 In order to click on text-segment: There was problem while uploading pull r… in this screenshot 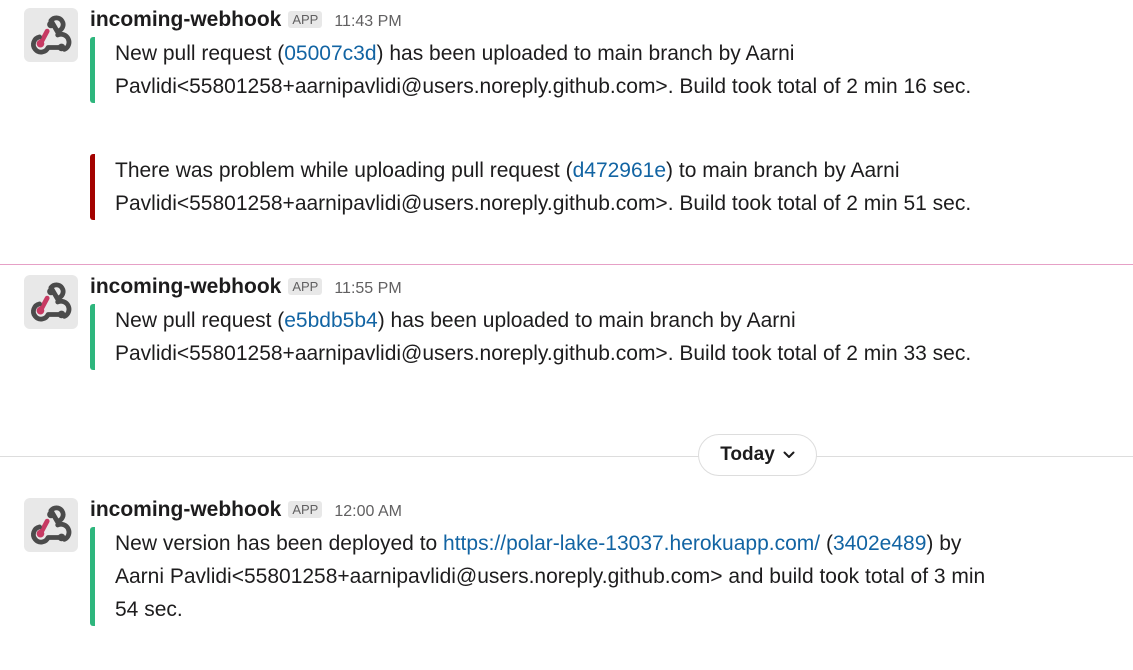, I will do `click(344, 170)`.